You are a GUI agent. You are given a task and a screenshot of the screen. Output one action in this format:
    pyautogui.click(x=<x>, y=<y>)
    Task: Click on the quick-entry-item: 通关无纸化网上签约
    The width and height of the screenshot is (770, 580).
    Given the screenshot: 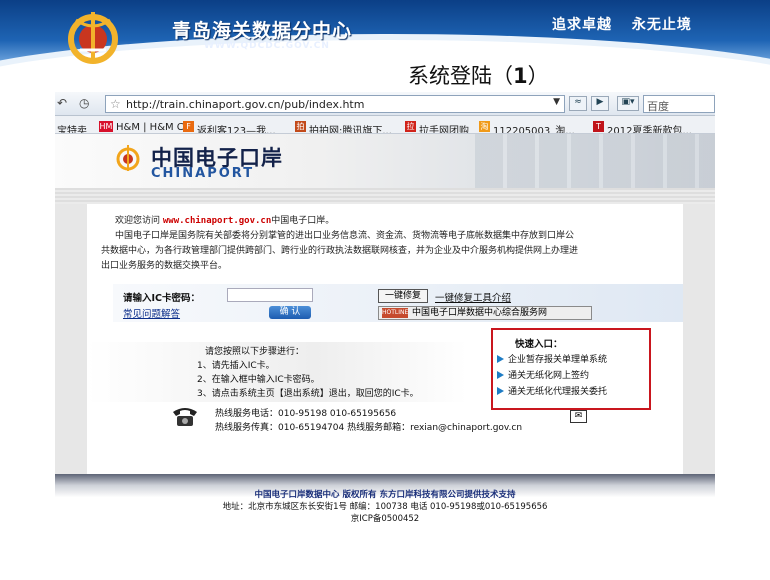 What is the action you would take?
    pyautogui.click(x=543, y=374)
    